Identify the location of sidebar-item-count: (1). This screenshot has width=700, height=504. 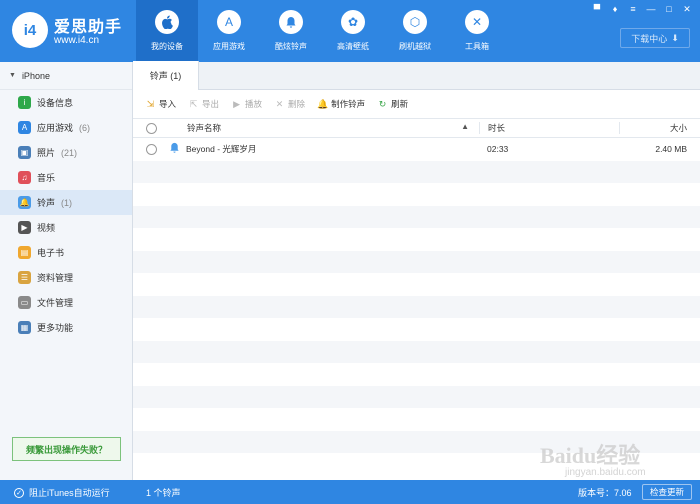
(67, 202).